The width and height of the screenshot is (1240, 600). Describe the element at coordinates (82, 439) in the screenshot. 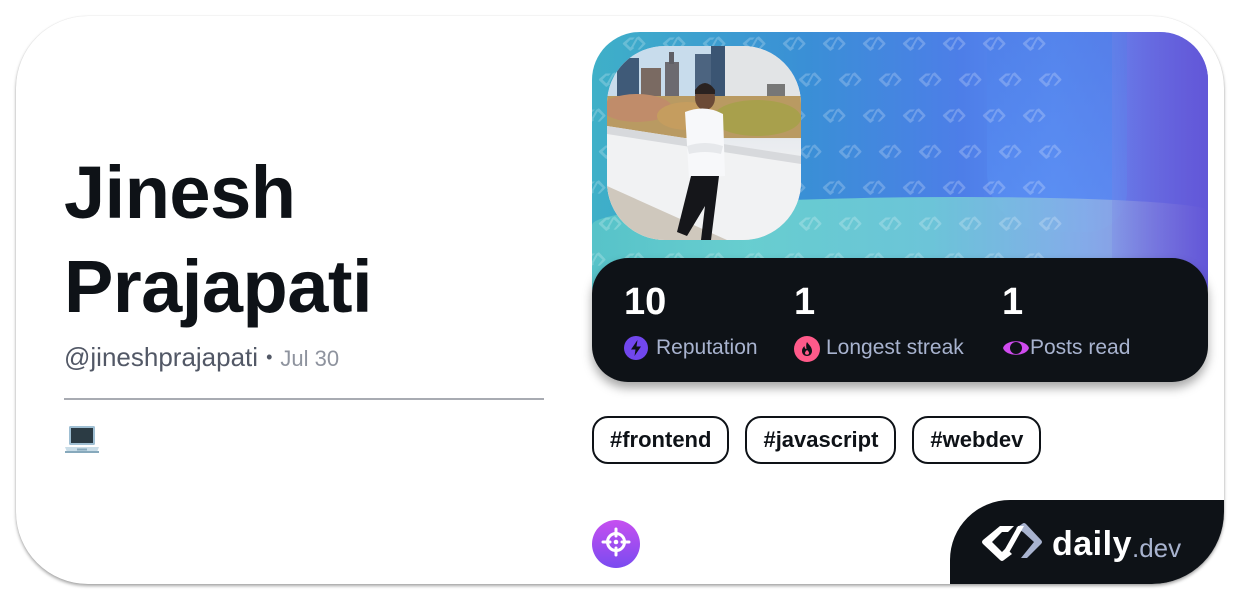

I see `laptop-emoji-icon` at that location.